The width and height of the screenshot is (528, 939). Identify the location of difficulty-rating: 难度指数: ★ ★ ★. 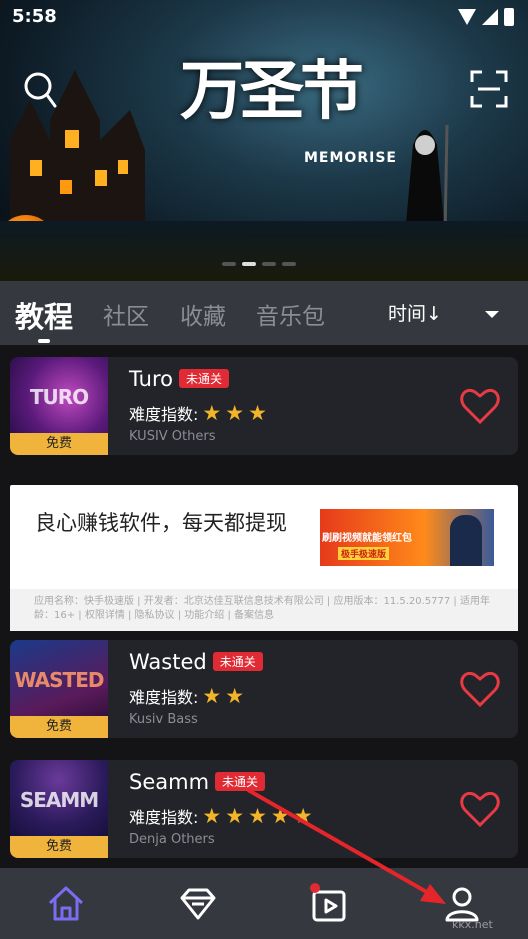
(198, 413).